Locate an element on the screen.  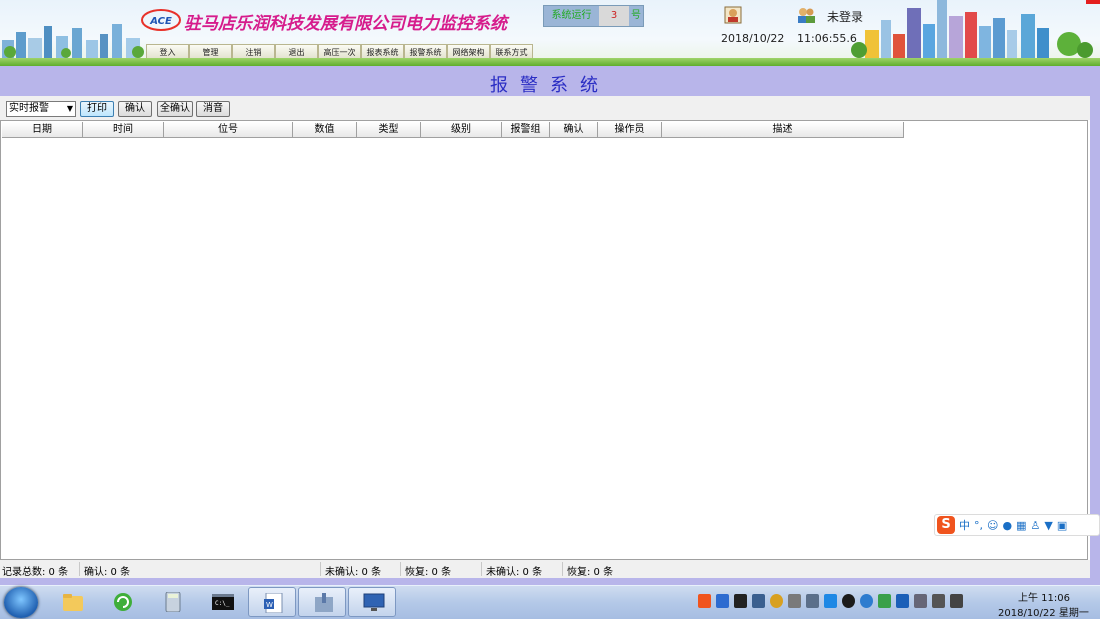
nav-manage: 管理 is located at coordinates (210, 51).